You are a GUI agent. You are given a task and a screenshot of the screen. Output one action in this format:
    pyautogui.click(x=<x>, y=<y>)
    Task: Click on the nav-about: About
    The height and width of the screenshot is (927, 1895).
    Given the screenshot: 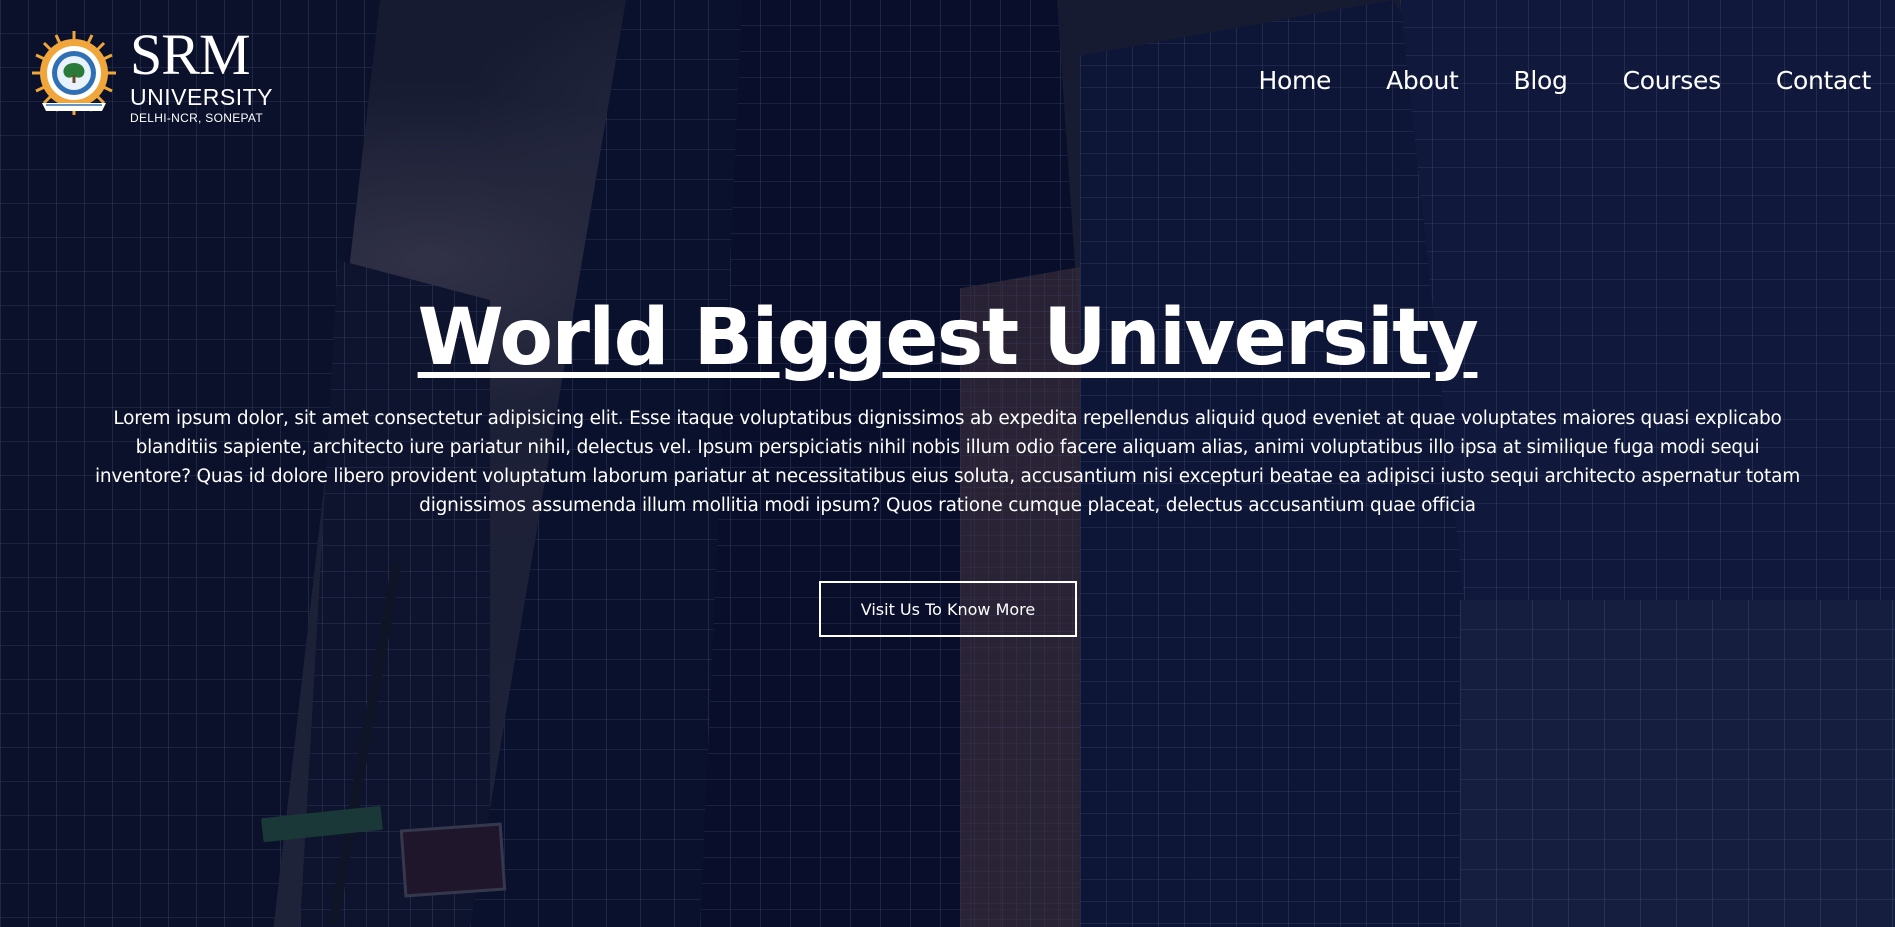 What is the action you would take?
    pyautogui.click(x=1422, y=80)
    